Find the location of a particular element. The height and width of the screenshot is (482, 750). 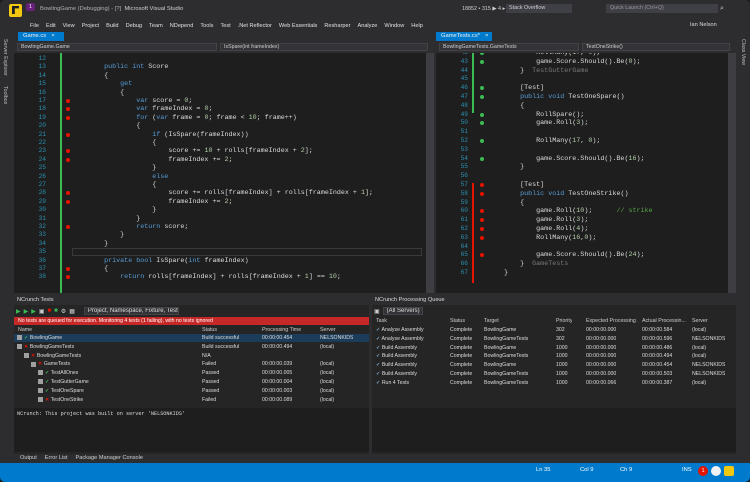

menu-item-project: Project is located at coordinates (90, 26).